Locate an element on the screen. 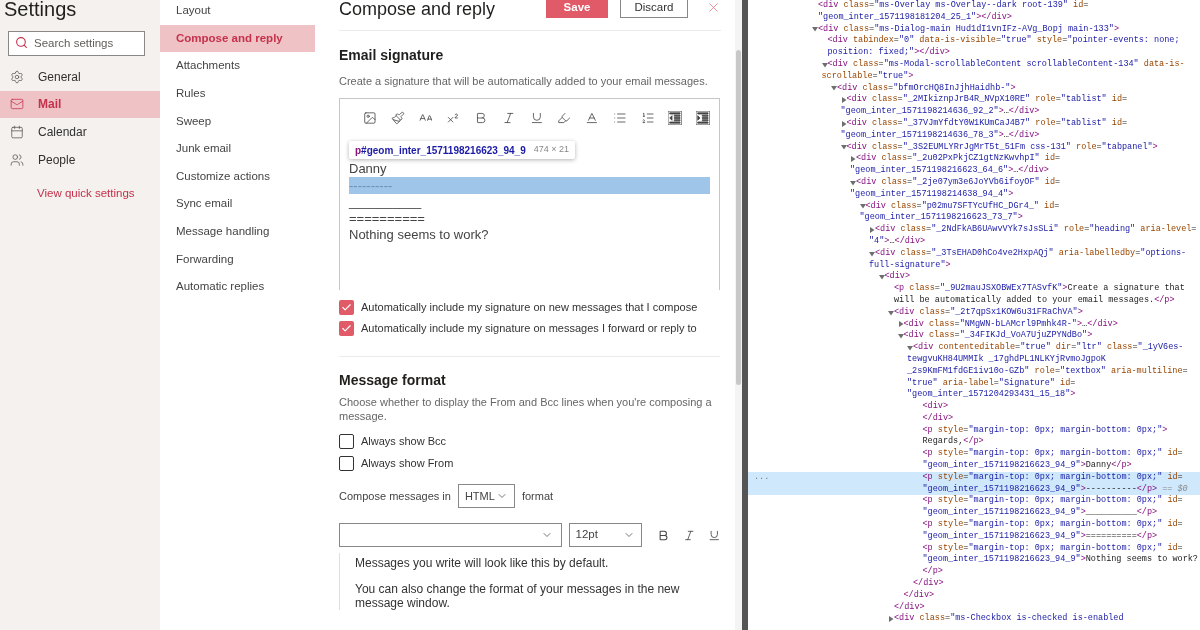 Image resolution: width=1200 pixels, height=630 pixels. numbered-list-icon is located at coordinates (647, 118).